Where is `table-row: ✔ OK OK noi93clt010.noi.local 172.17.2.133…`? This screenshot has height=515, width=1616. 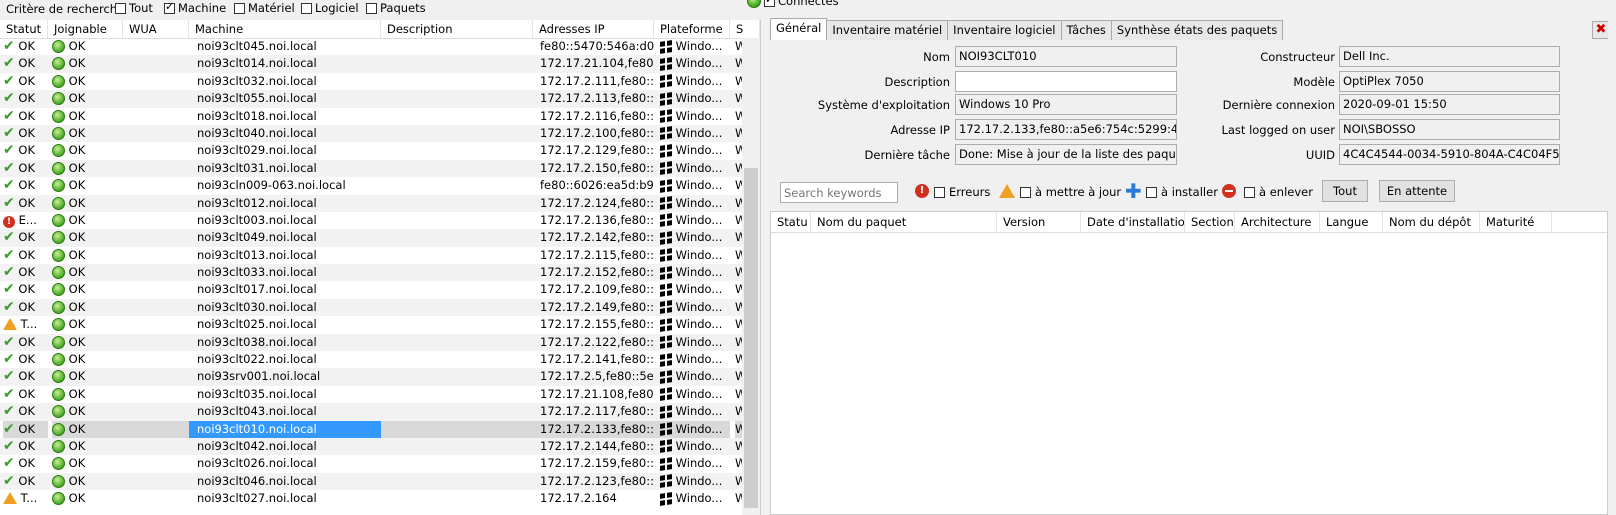
table-row: ✔ OK OK noi93clt010.noi.local 172.17.2.133… is located at coordinates (371, 429).